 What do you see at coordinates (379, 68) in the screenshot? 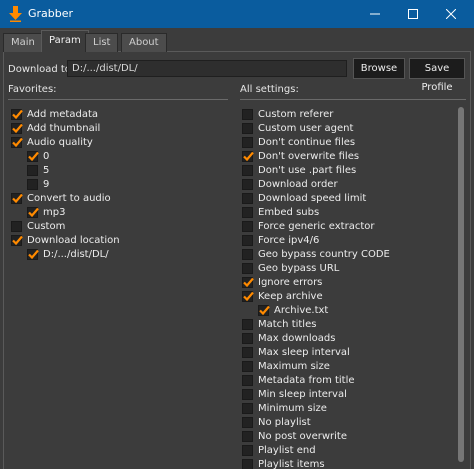
I see `browse-button: Browse` at bounding box center [379, 68].